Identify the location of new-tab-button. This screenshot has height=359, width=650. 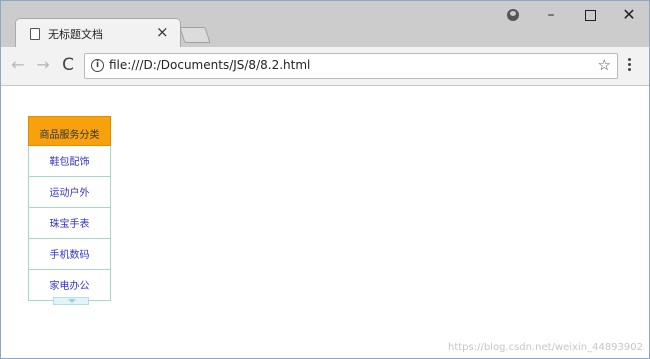
(195, 35).